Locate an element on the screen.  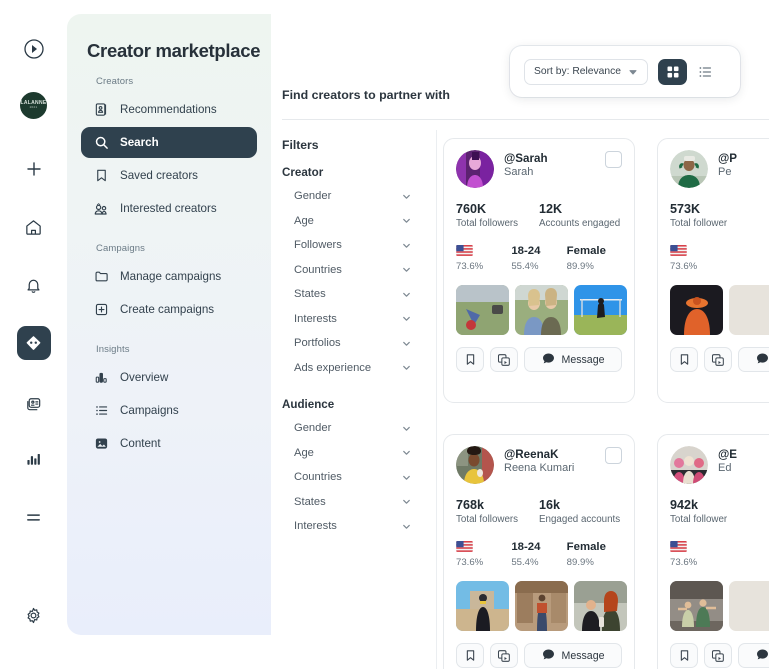
home-icon is located at coordinates (34, 227).